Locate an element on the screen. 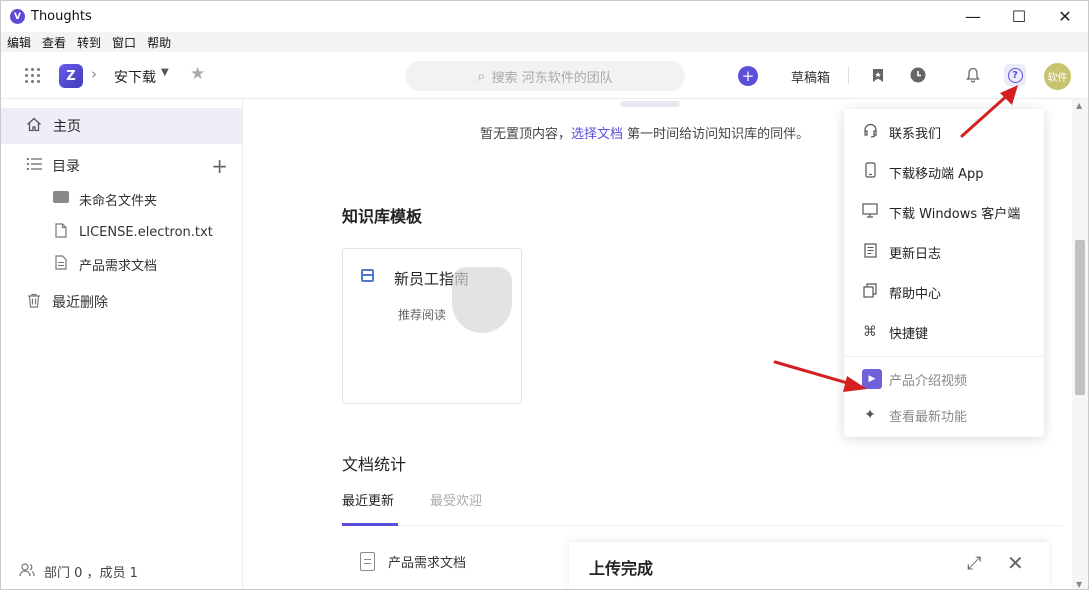 The image size is (1089, 590). pin-hint-text-suffix: 第一时间给访问知识库的同伴。 is located at coordinates (716, 134).